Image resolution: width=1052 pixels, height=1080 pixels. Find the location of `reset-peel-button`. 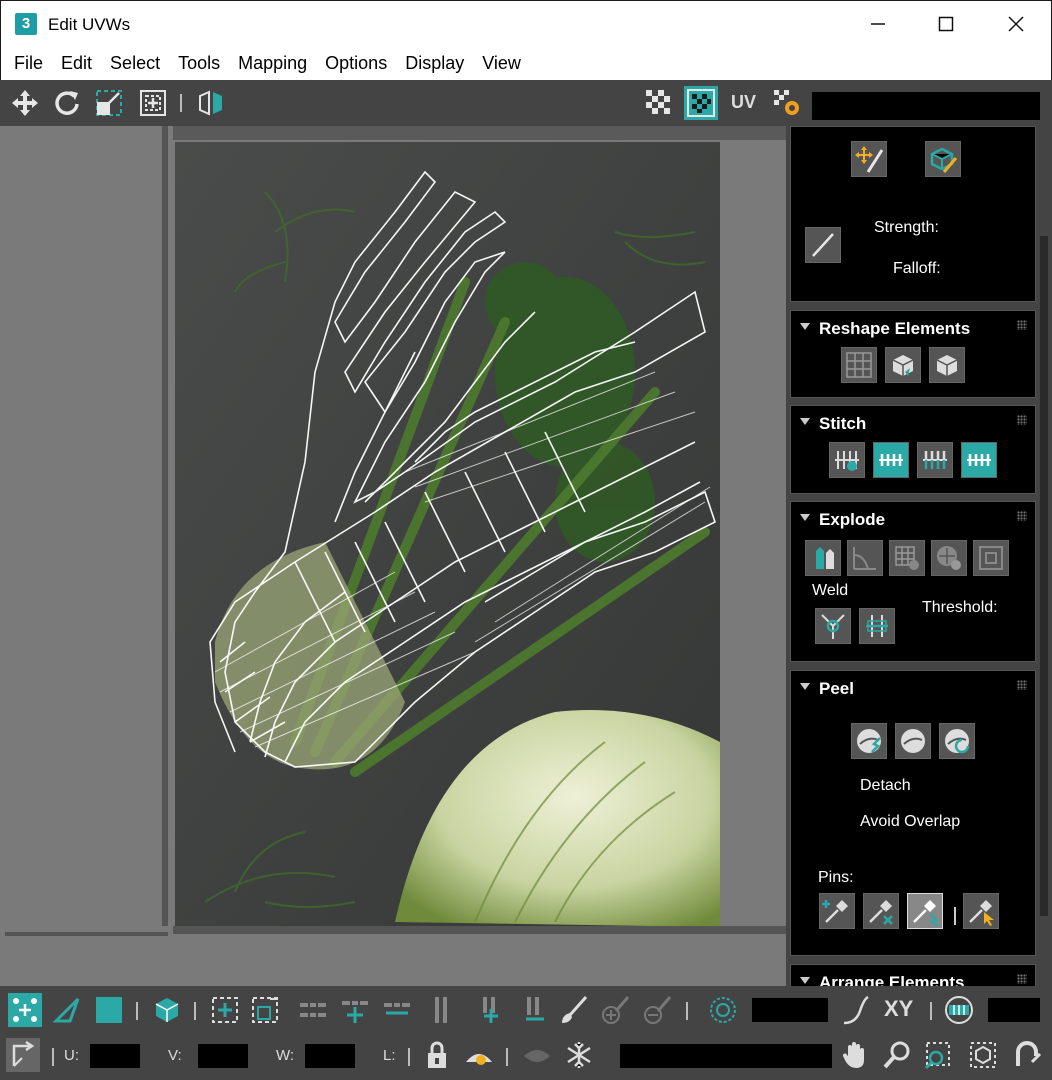

reset-peel-button is located at coordinates (957, 741).